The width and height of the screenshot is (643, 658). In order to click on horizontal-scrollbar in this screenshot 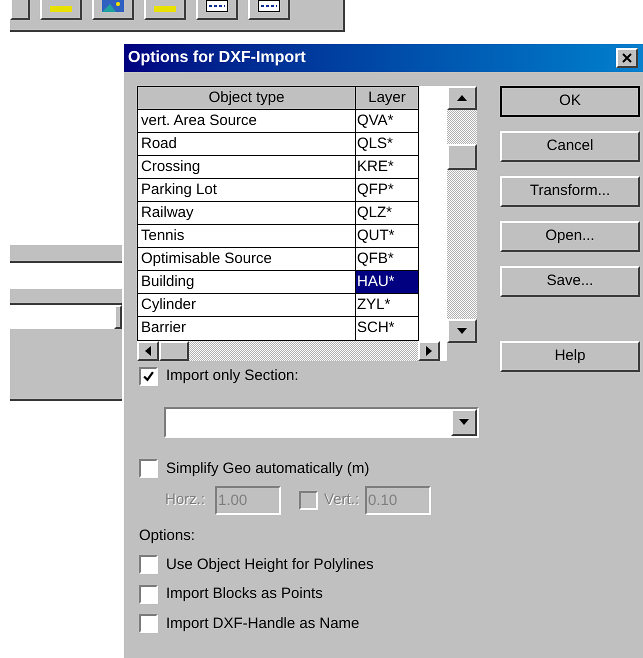, I will do `click(288, 351)`.